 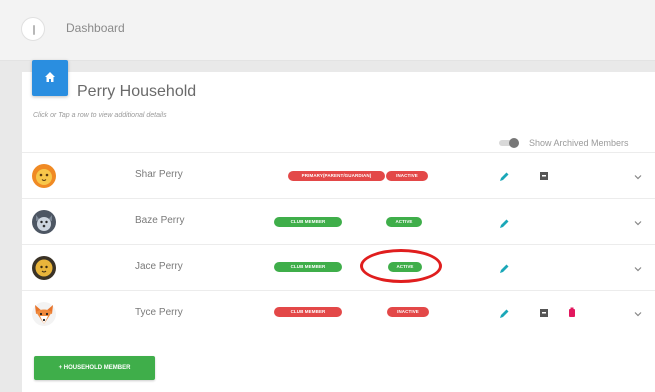 I want to click on member-row: Tyce Perry CLUB MEMBER INACTIVE, so click(x=338, y=313).